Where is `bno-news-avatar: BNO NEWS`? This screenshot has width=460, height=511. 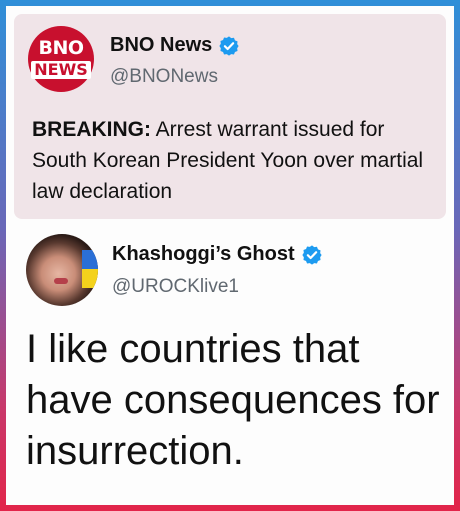
bno-news-avatar: BNO NEWS is located at coordinates (61, 59).